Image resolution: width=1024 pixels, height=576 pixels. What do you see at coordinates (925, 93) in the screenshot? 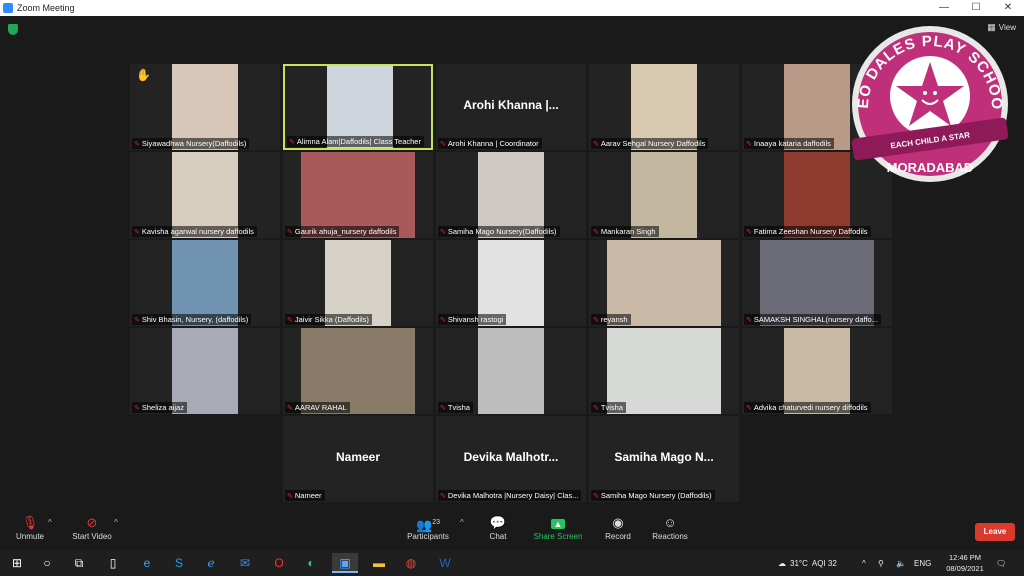
I see `star-eye-left` at bounding box center [925, 93].